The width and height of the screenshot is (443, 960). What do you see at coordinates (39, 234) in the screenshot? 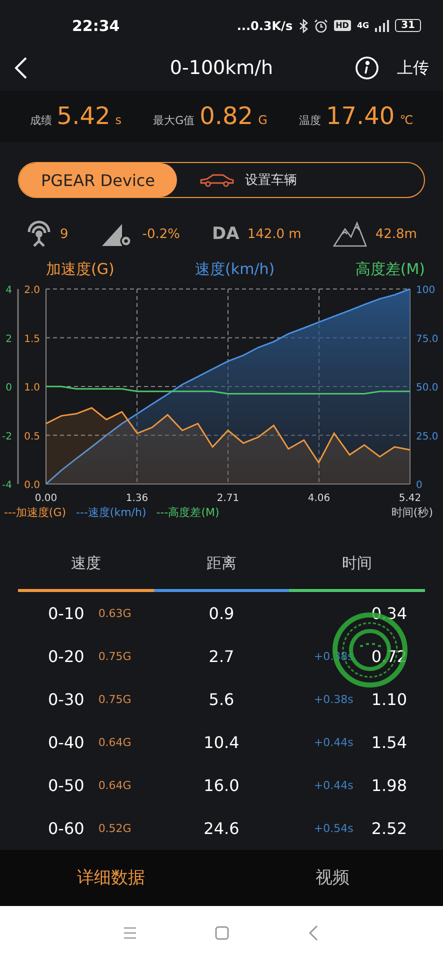
I see `satellite-signal-icon` at bounding box center [39, 234].